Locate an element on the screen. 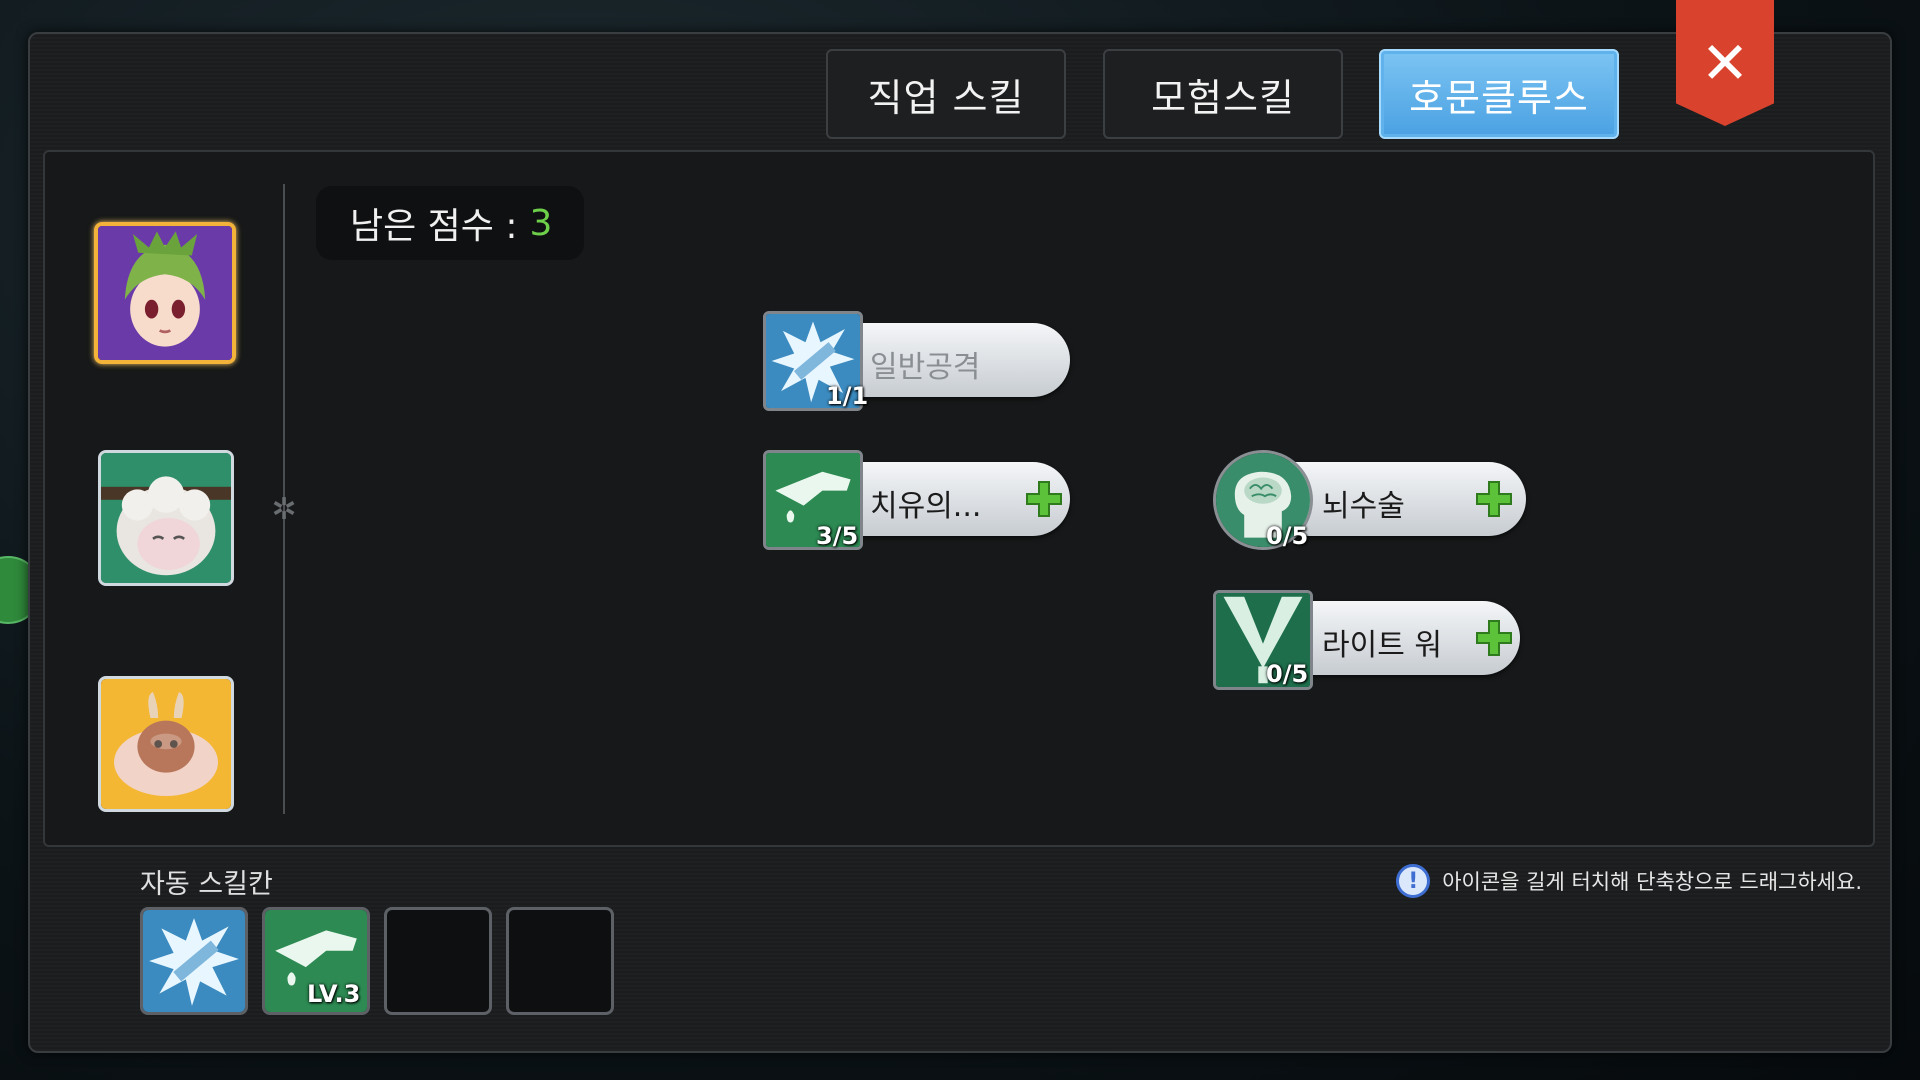  sword-slash-icon is located at coordinates (194, 961).